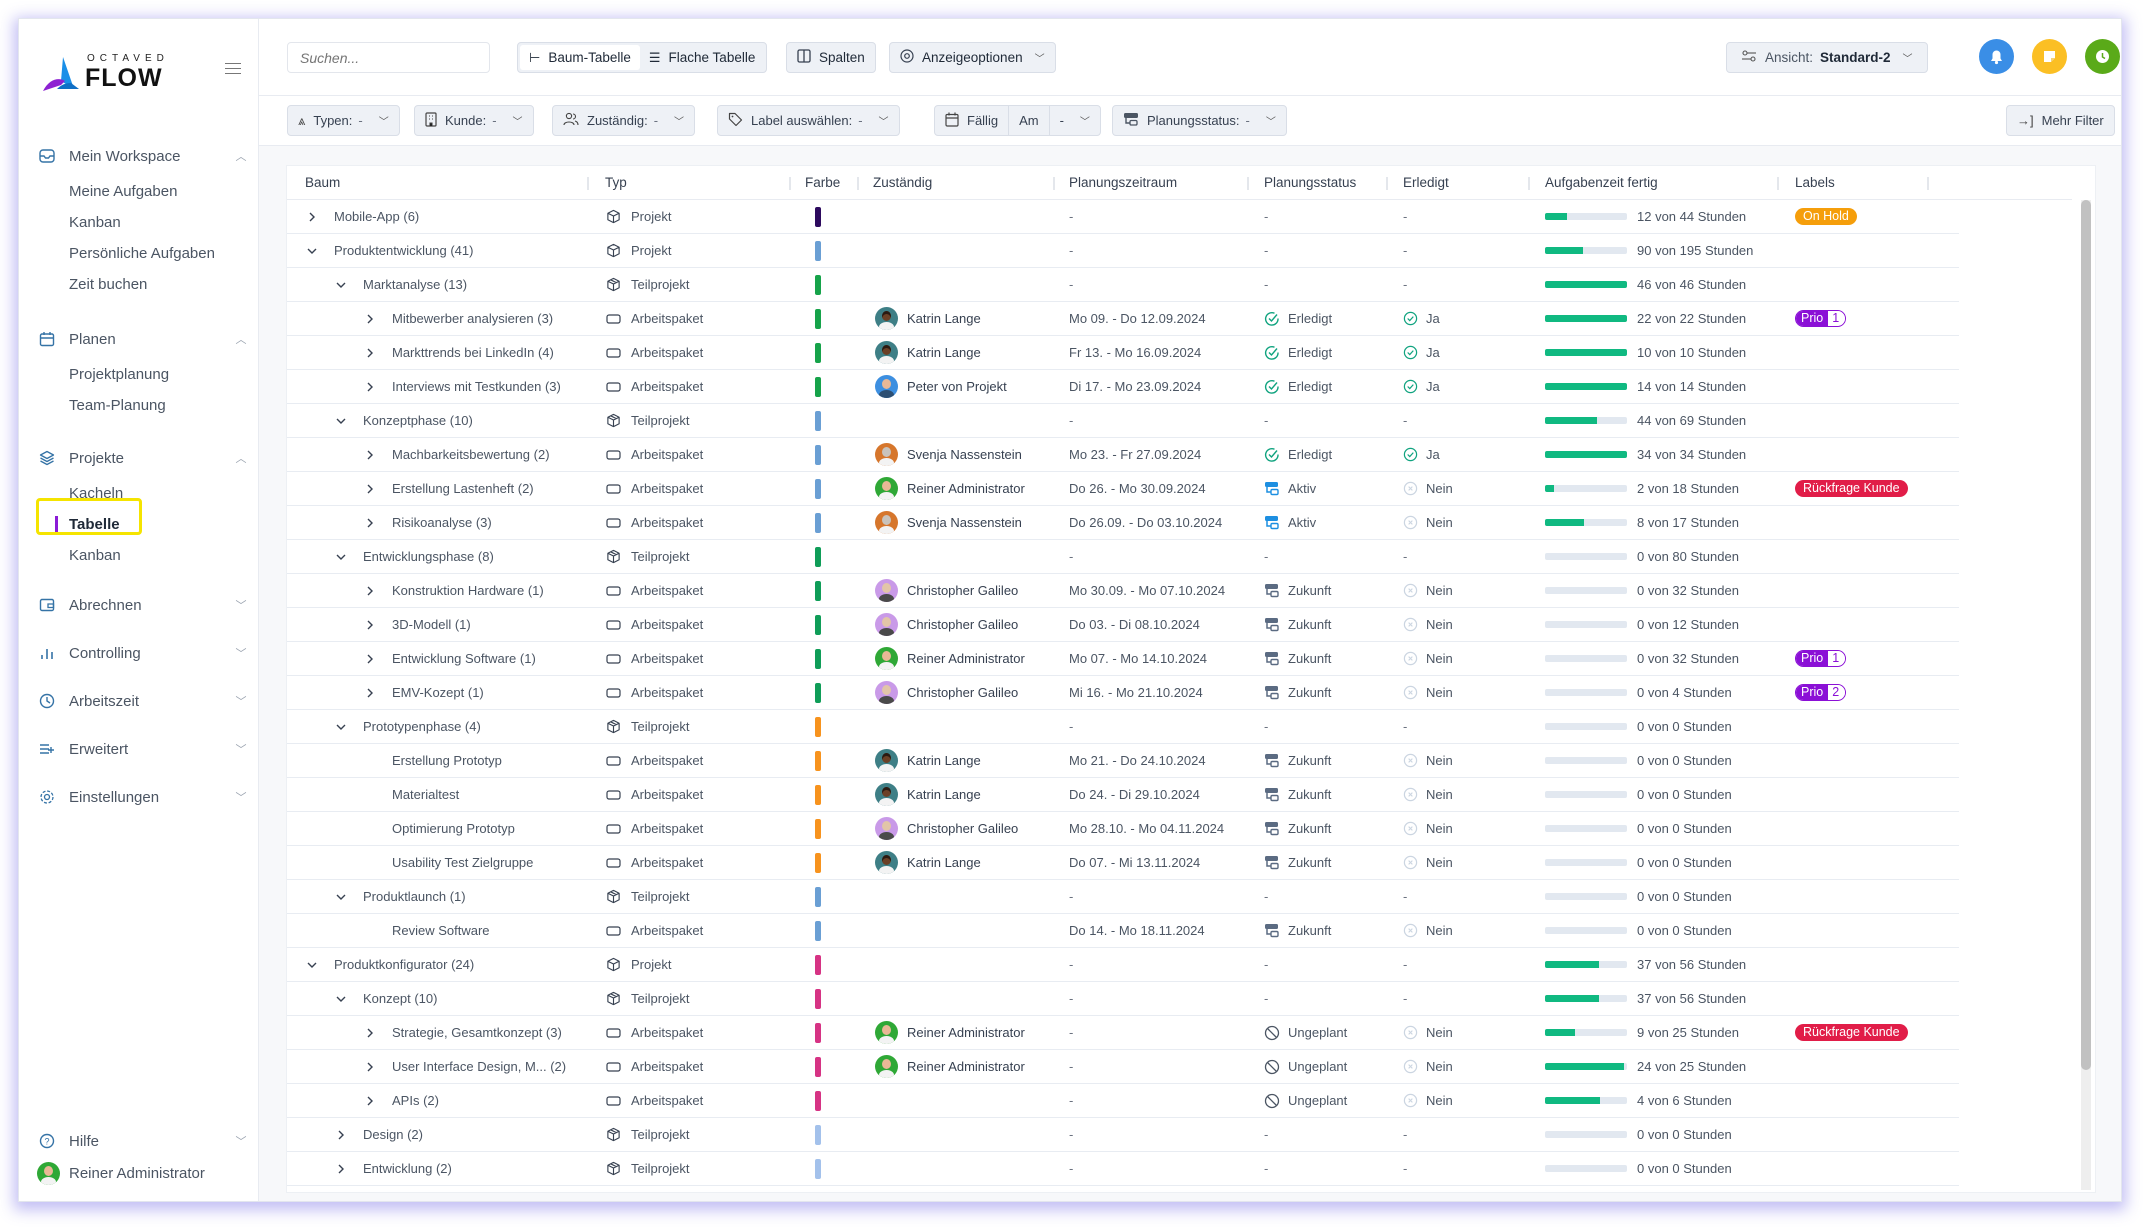 The width and height of the screenshot is (2148, 1230). What do you see at coordinates (388, 57) in the screenshot?
I see `search-input` at bounding box center [388, 57].